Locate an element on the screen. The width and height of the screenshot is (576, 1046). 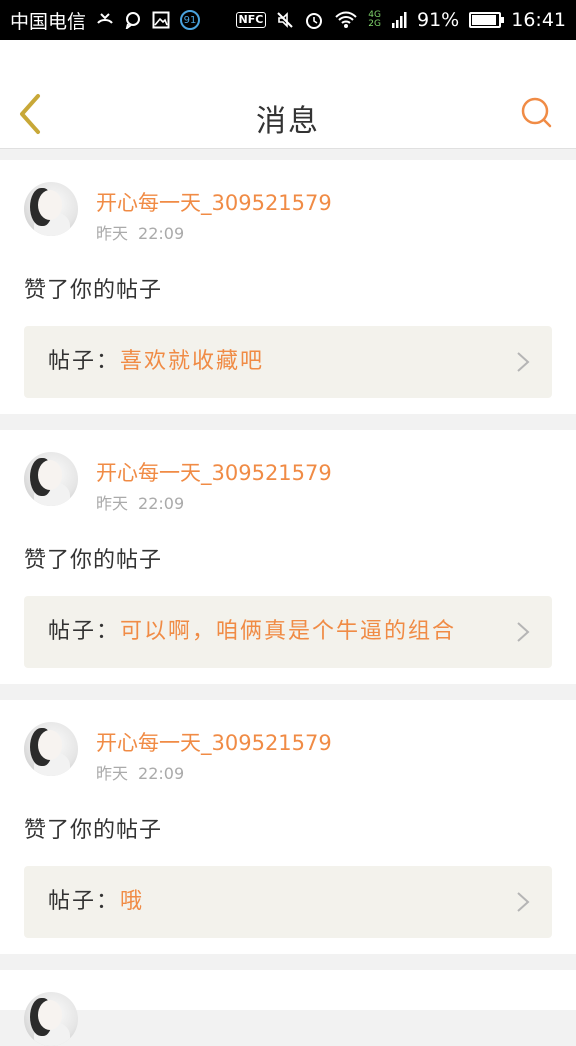
image-icon is located at coordinates (161, 20).